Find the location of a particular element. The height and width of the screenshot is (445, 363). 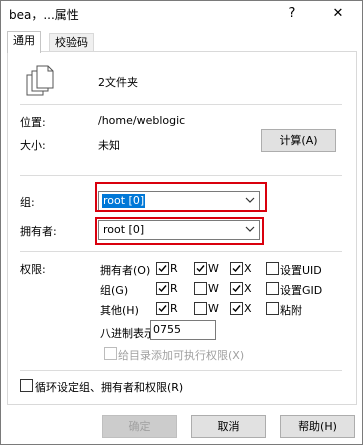

perm-owner-exec-checkbox is located at coordinates (236, 268).